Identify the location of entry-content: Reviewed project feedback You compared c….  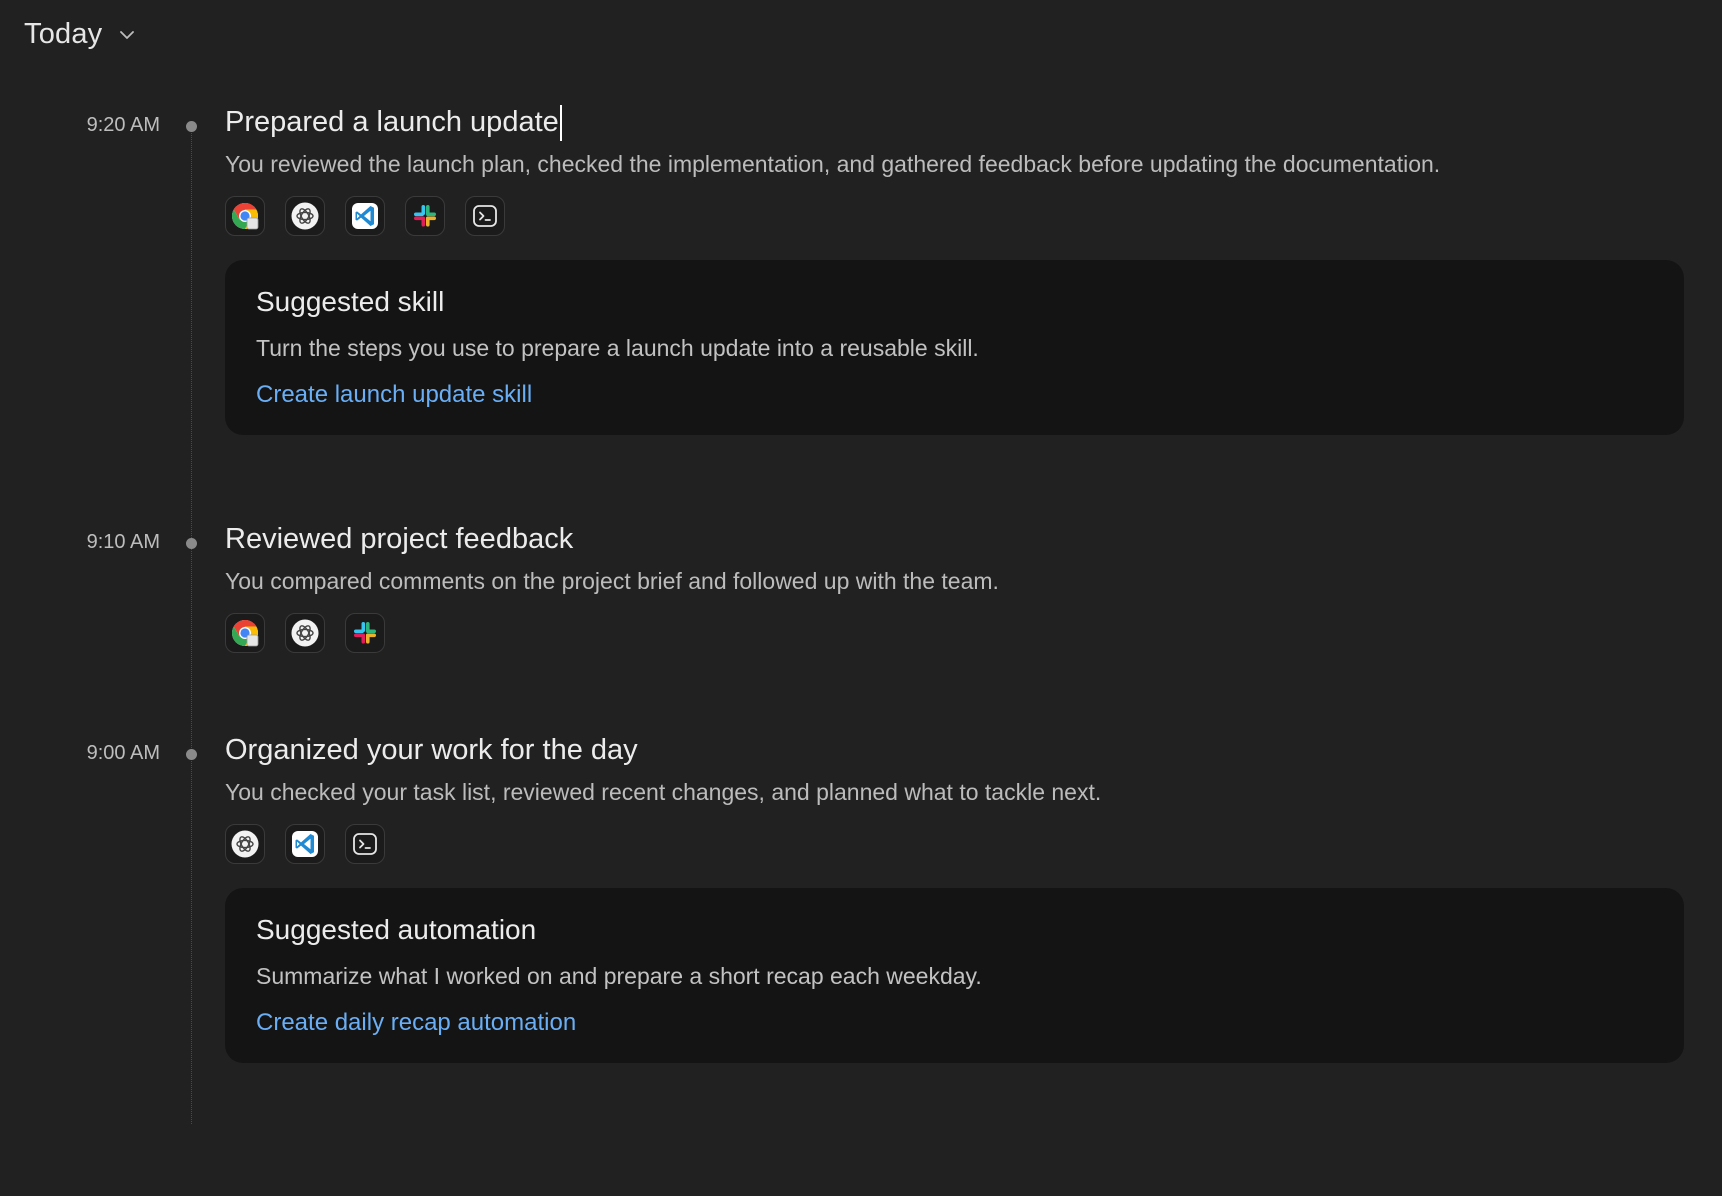
(954, 586).